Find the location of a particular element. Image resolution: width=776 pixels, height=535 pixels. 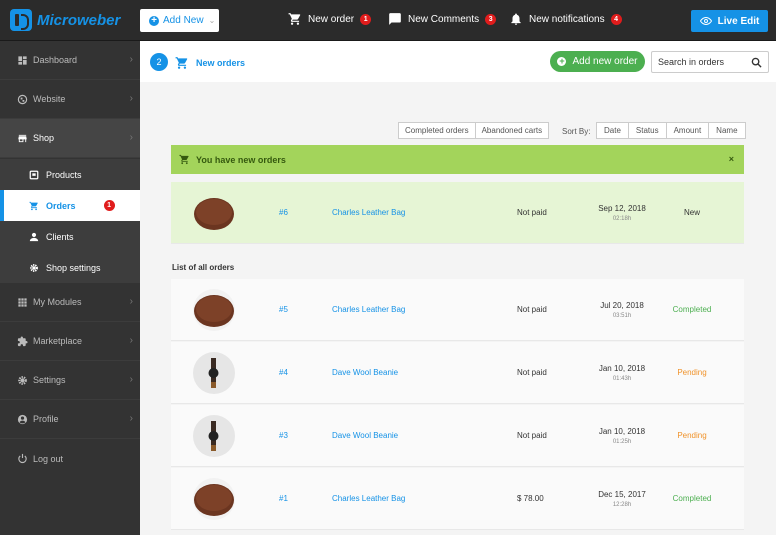

power-icon is located at coordinates (22, 458).